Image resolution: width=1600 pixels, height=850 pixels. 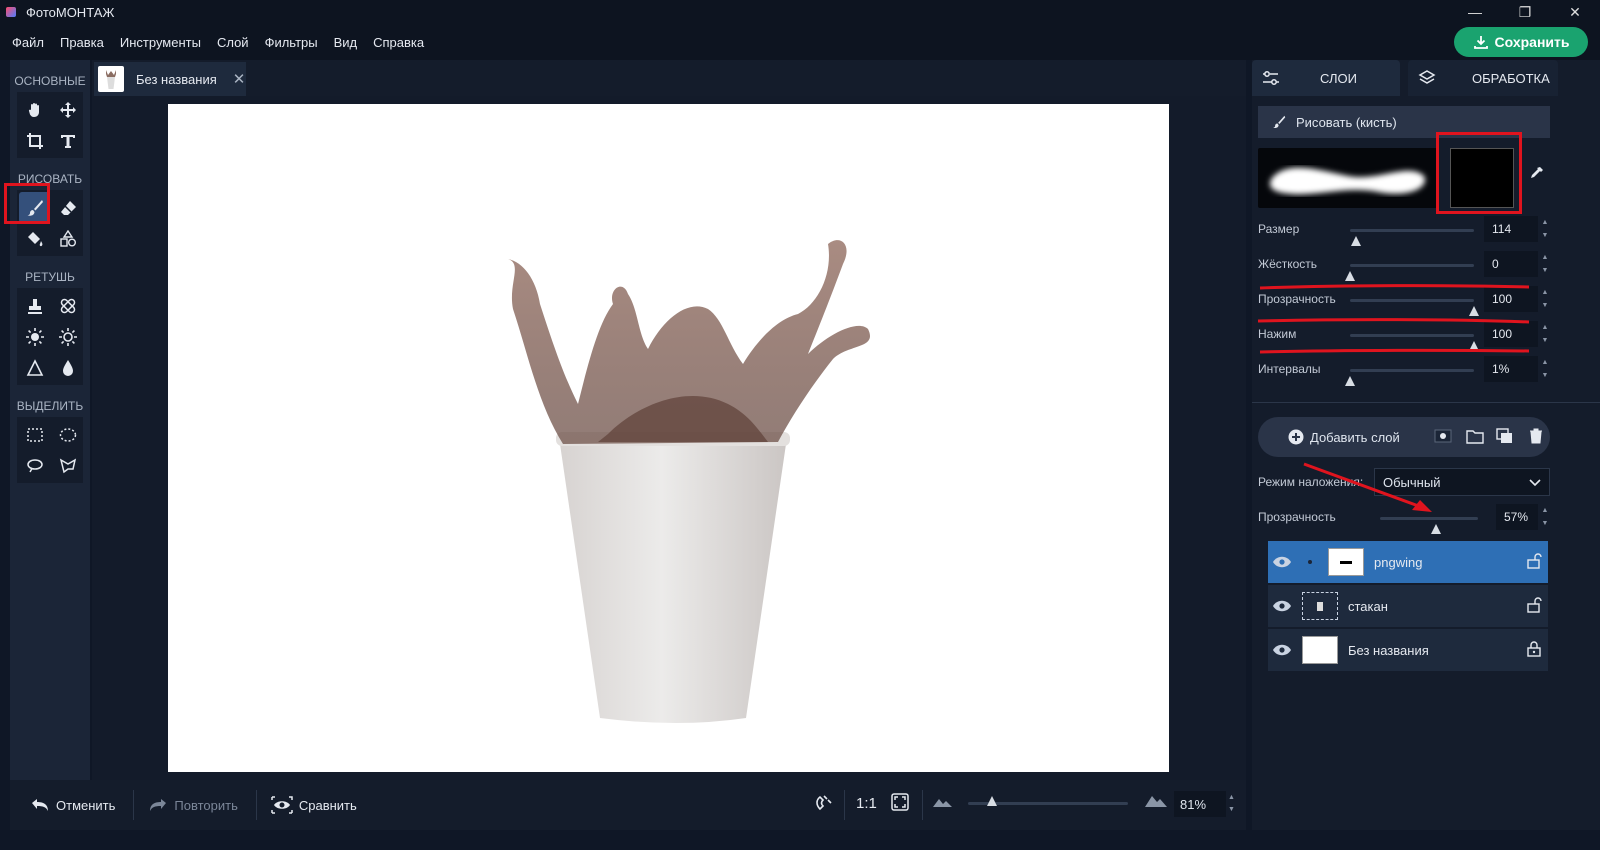 What do you see at coordinates (1398, 562) in the screenshot?
I see `layer-name: pngwing` at bounding box center [1398, 562].